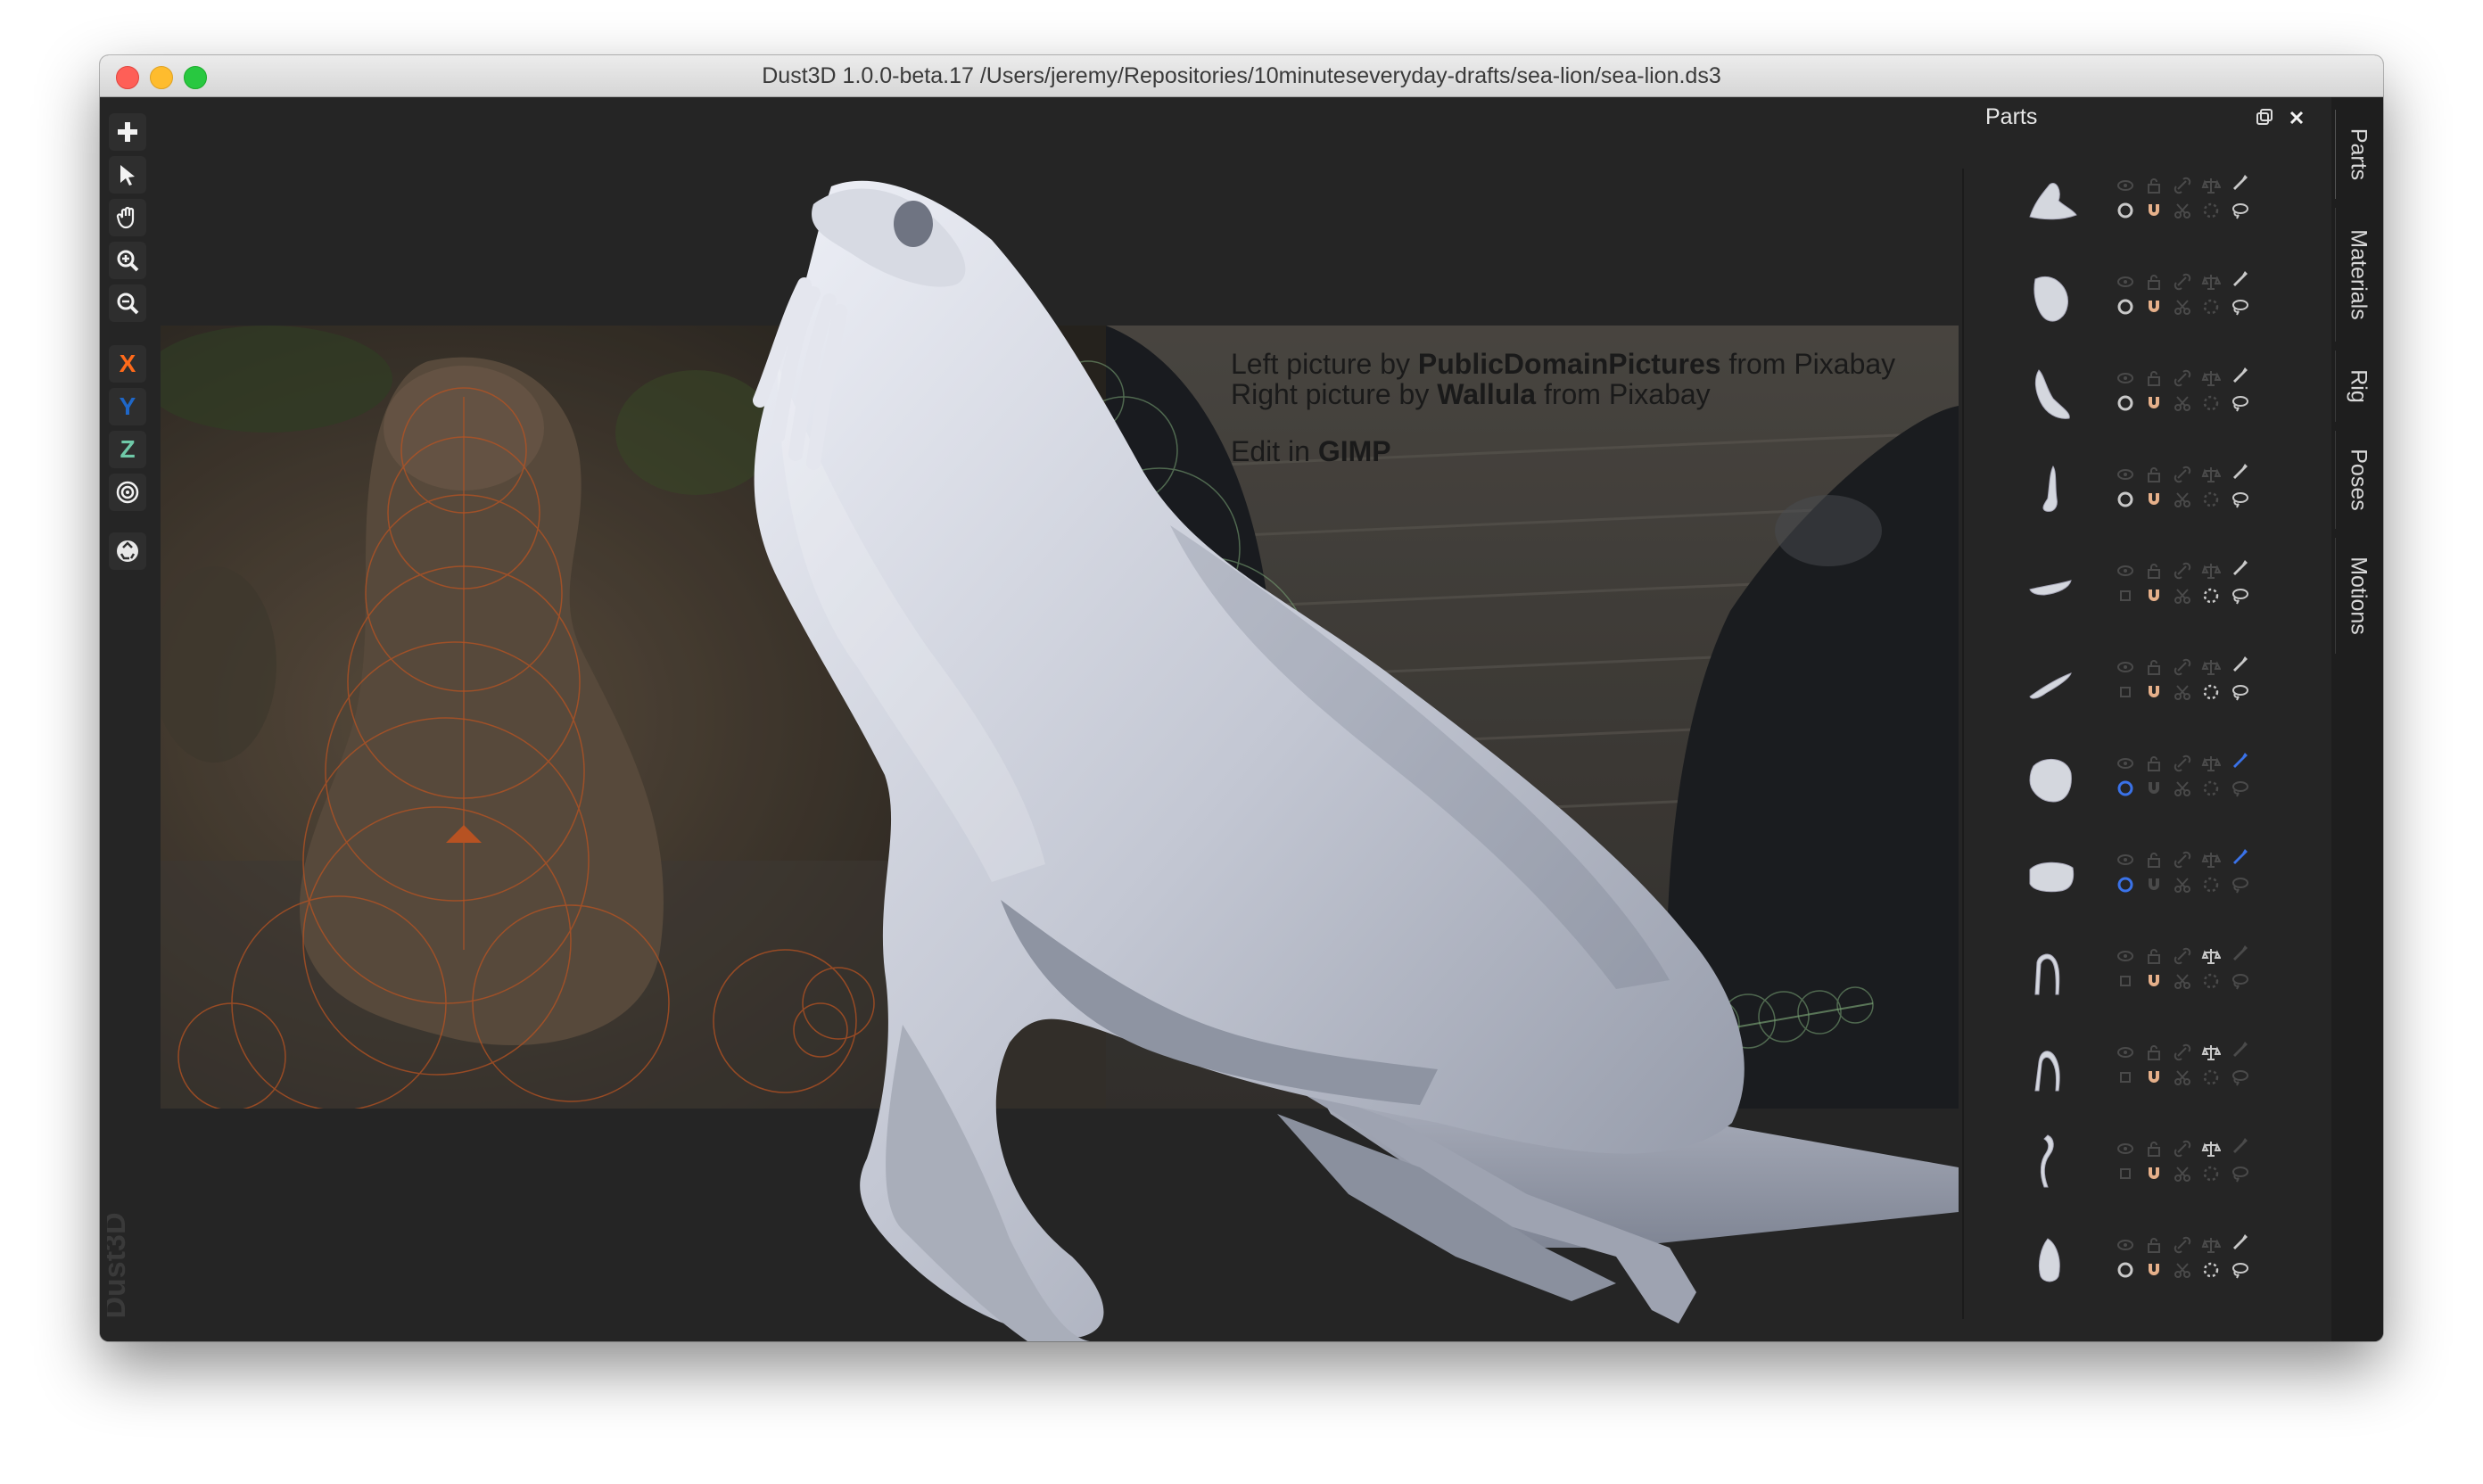 The image size is (2483, 1484). Describe the element at coordinates (2357, 596) in the screenshot. I see `tab-motions: Motions` at that location.